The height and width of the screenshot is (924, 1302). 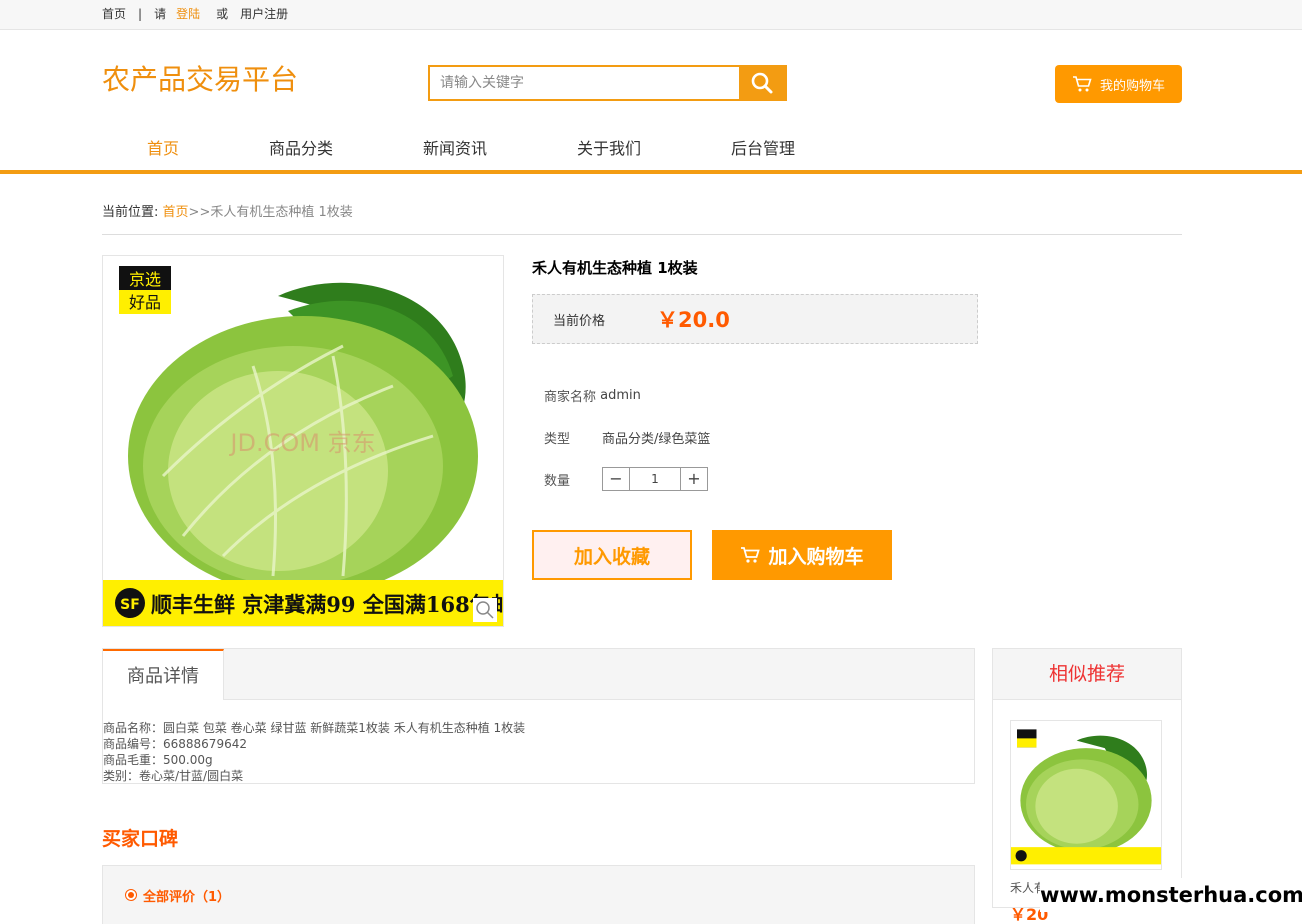 I want to click on similar-panel: 相似推荐 禾人有 ￥20, so click(x=1087, y=786).